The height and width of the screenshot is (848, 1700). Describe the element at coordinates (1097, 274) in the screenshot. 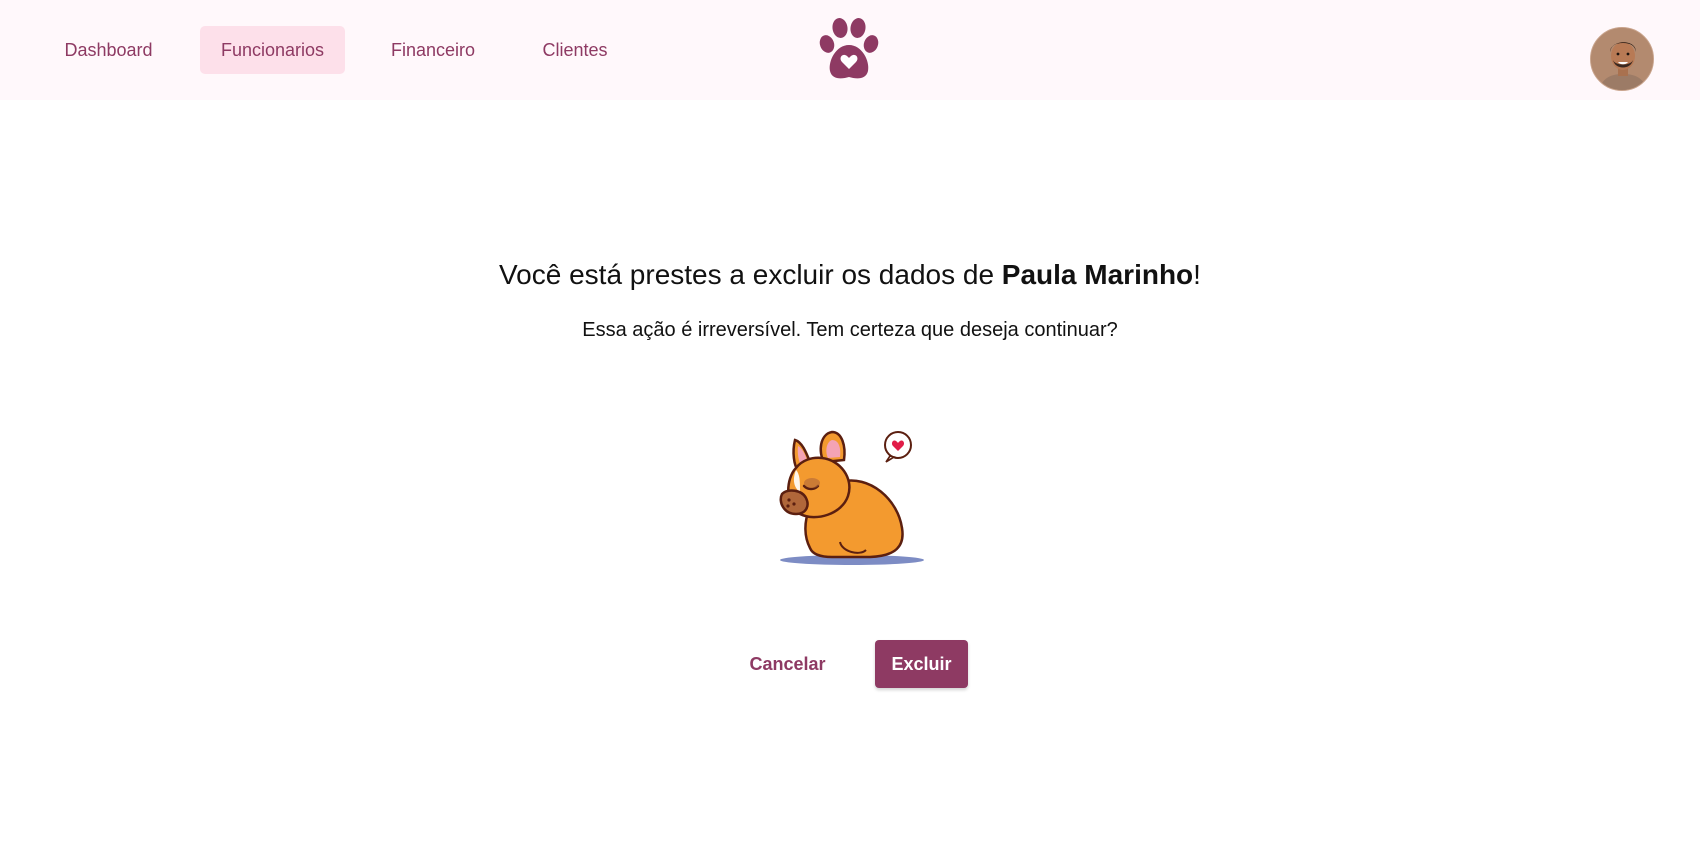

I see `employee-name: Paula Marinho` at that location.